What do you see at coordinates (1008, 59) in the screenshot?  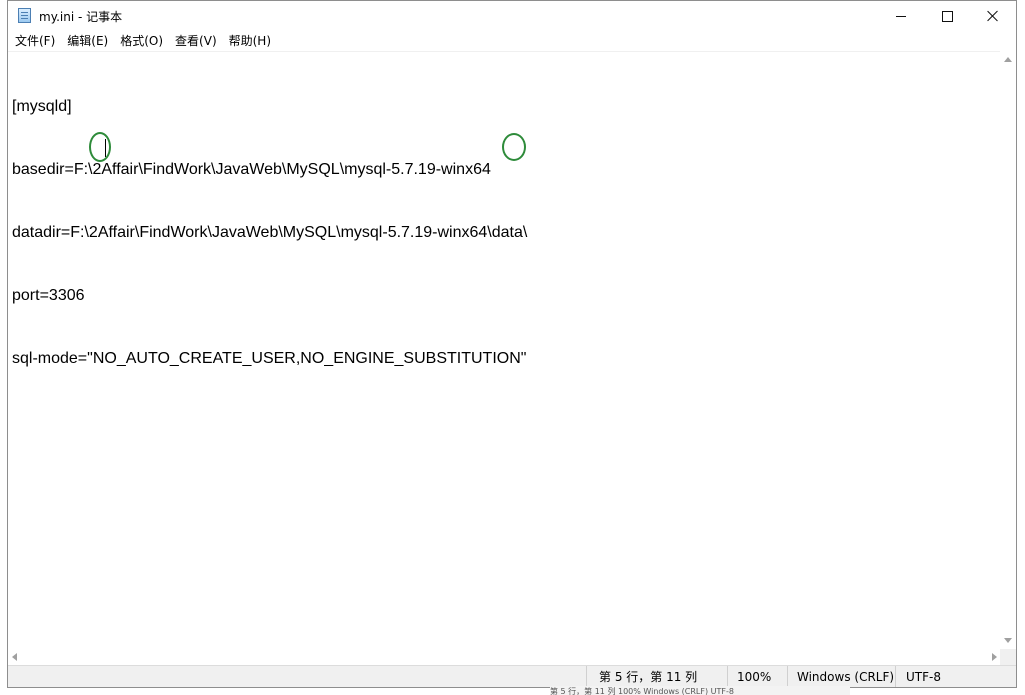 I see `scroll-up-icon` at bounding box center [1008, 59].